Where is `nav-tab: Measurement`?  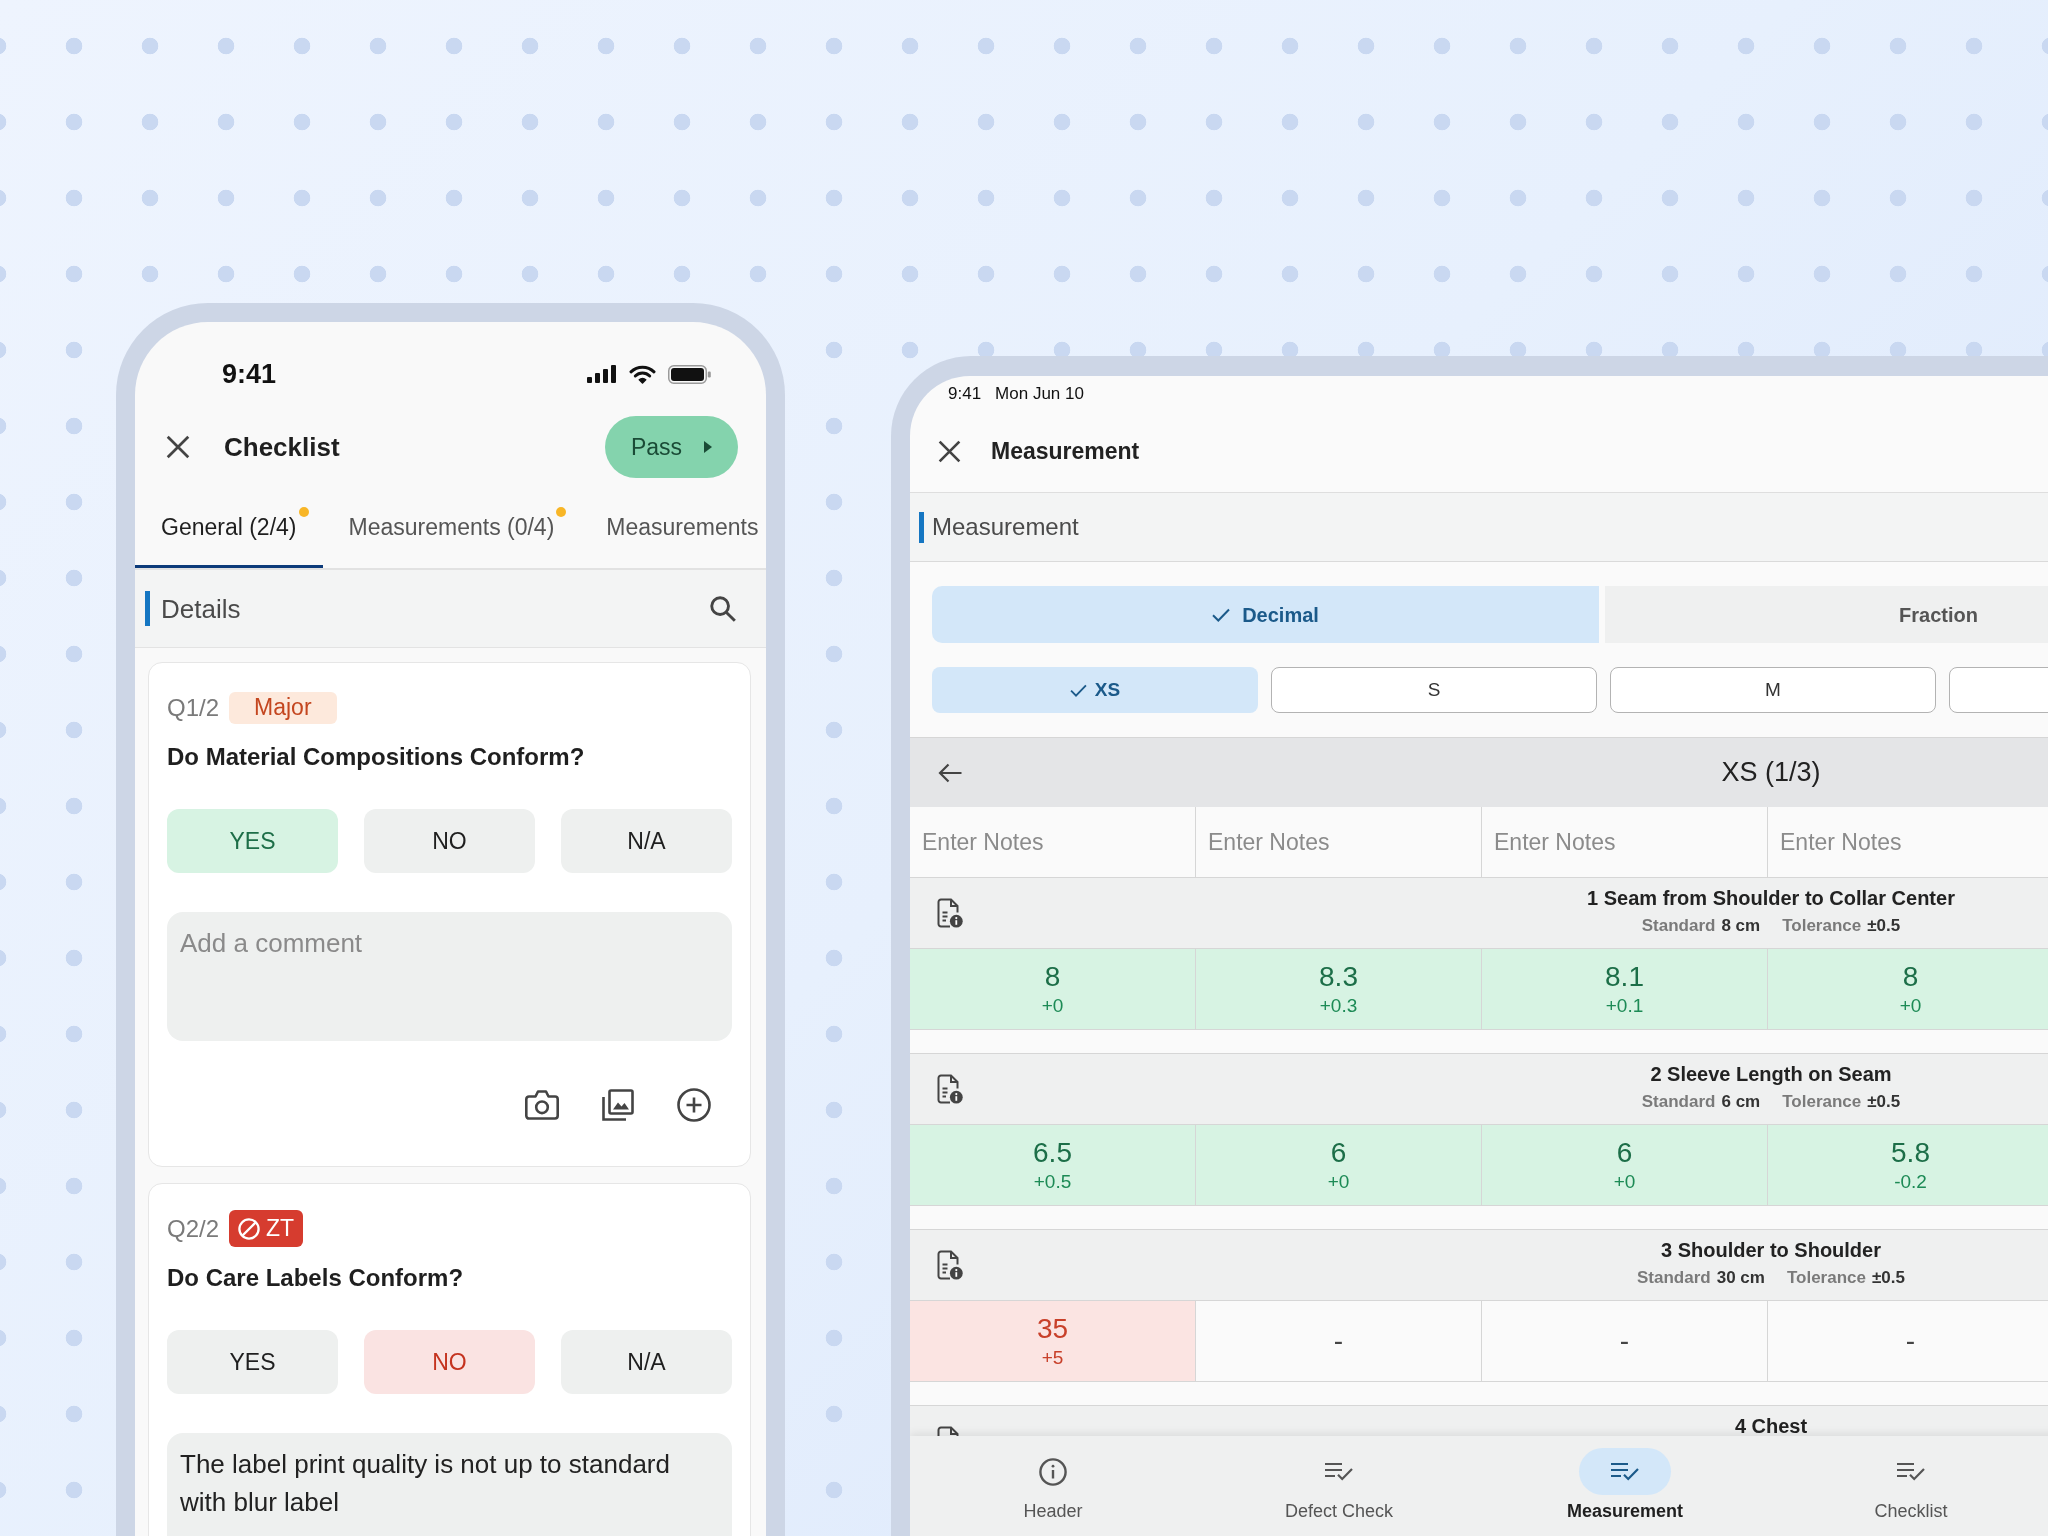
nav-tab: Measurement is located at coordinates (1625, 1486).